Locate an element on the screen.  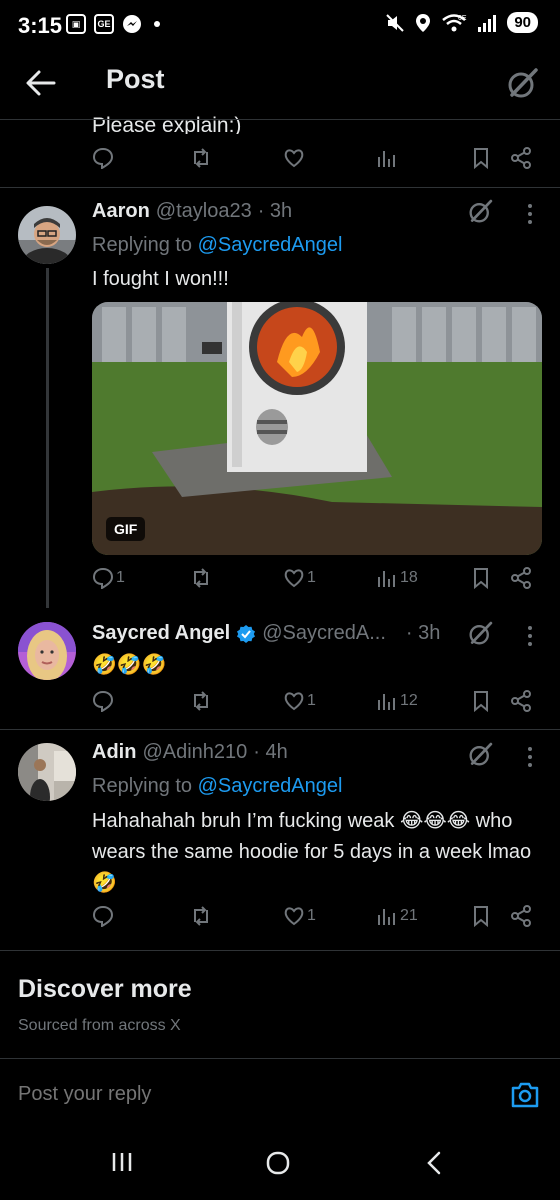
tweet-actions: 1 1 18 is located at coordinates (280, 582).